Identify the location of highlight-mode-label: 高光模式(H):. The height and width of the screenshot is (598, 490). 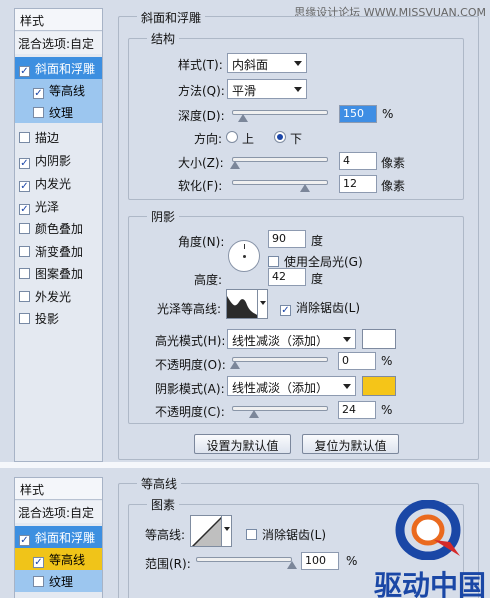
(190, 341).